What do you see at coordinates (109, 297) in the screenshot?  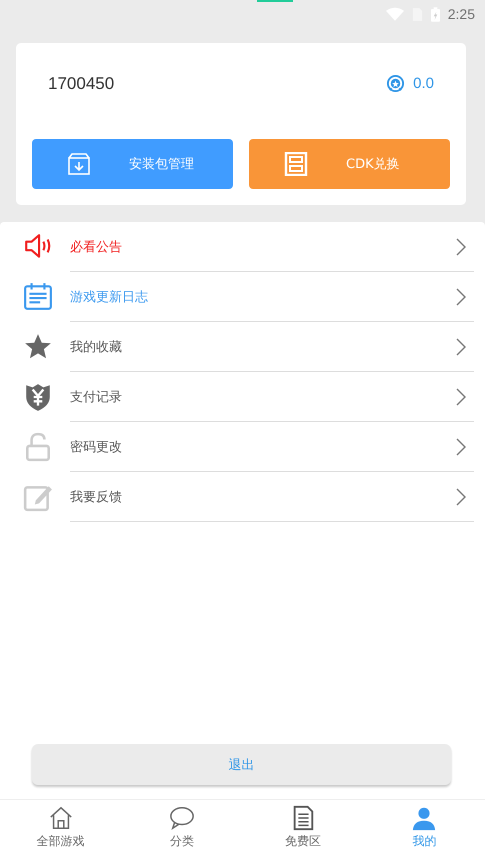 I see `menu-label: 游戏更新日志` at bounding box center [109, 297].